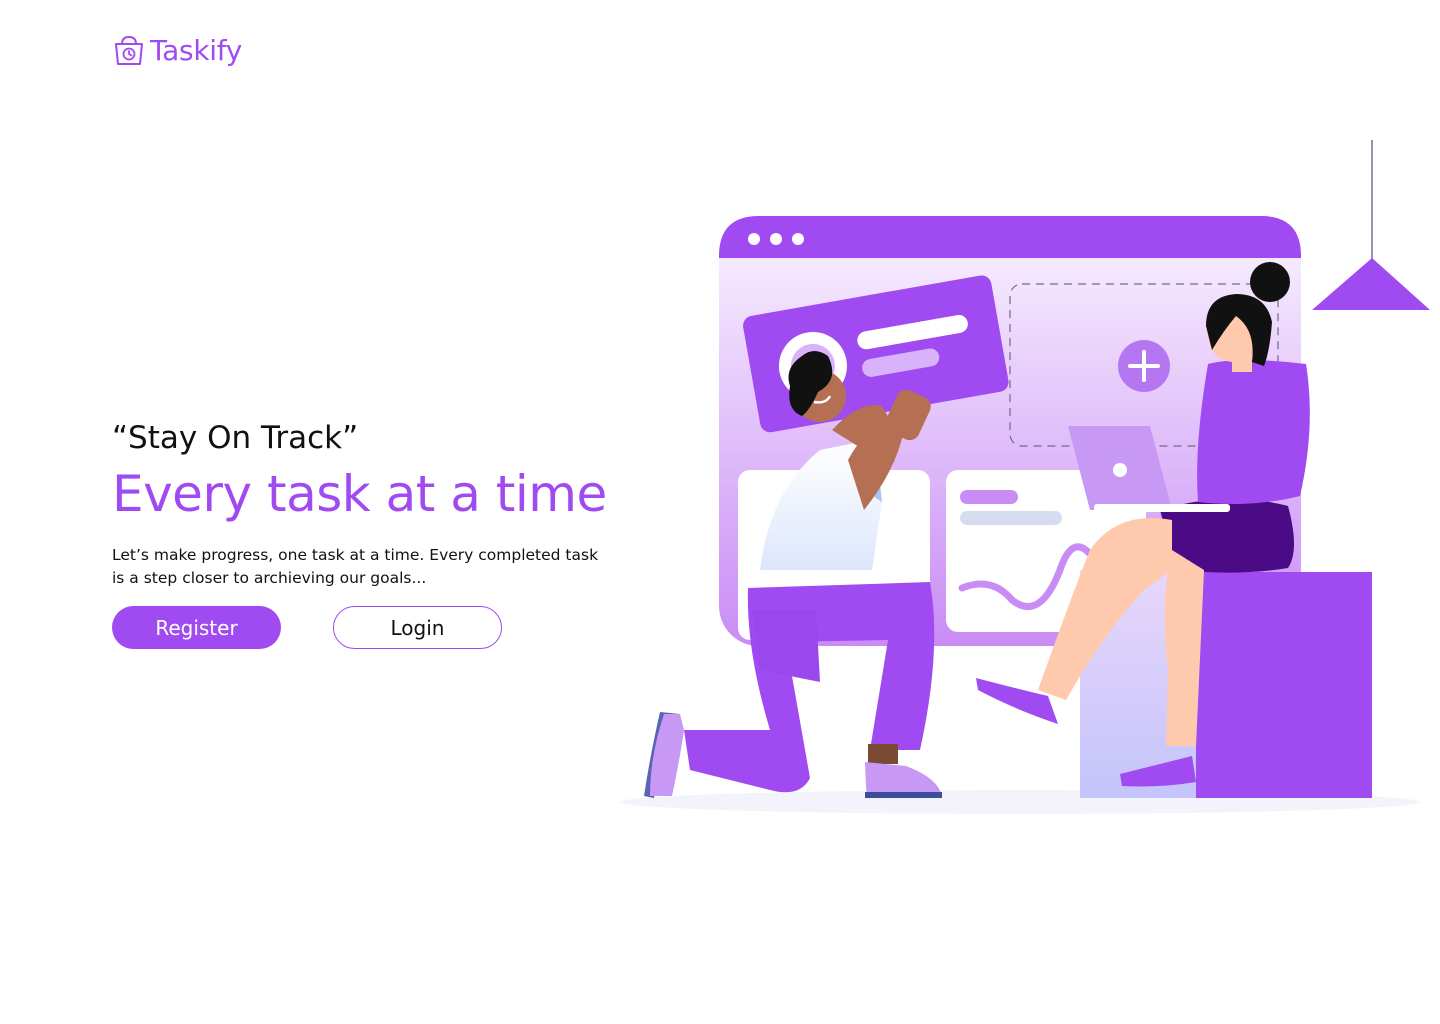 This screenshot has width=1440, height=1024. What do you see at coordinates (1371, 284) in the screenshot?
I see `lamp-shade` at bounding box center [1371, 284].